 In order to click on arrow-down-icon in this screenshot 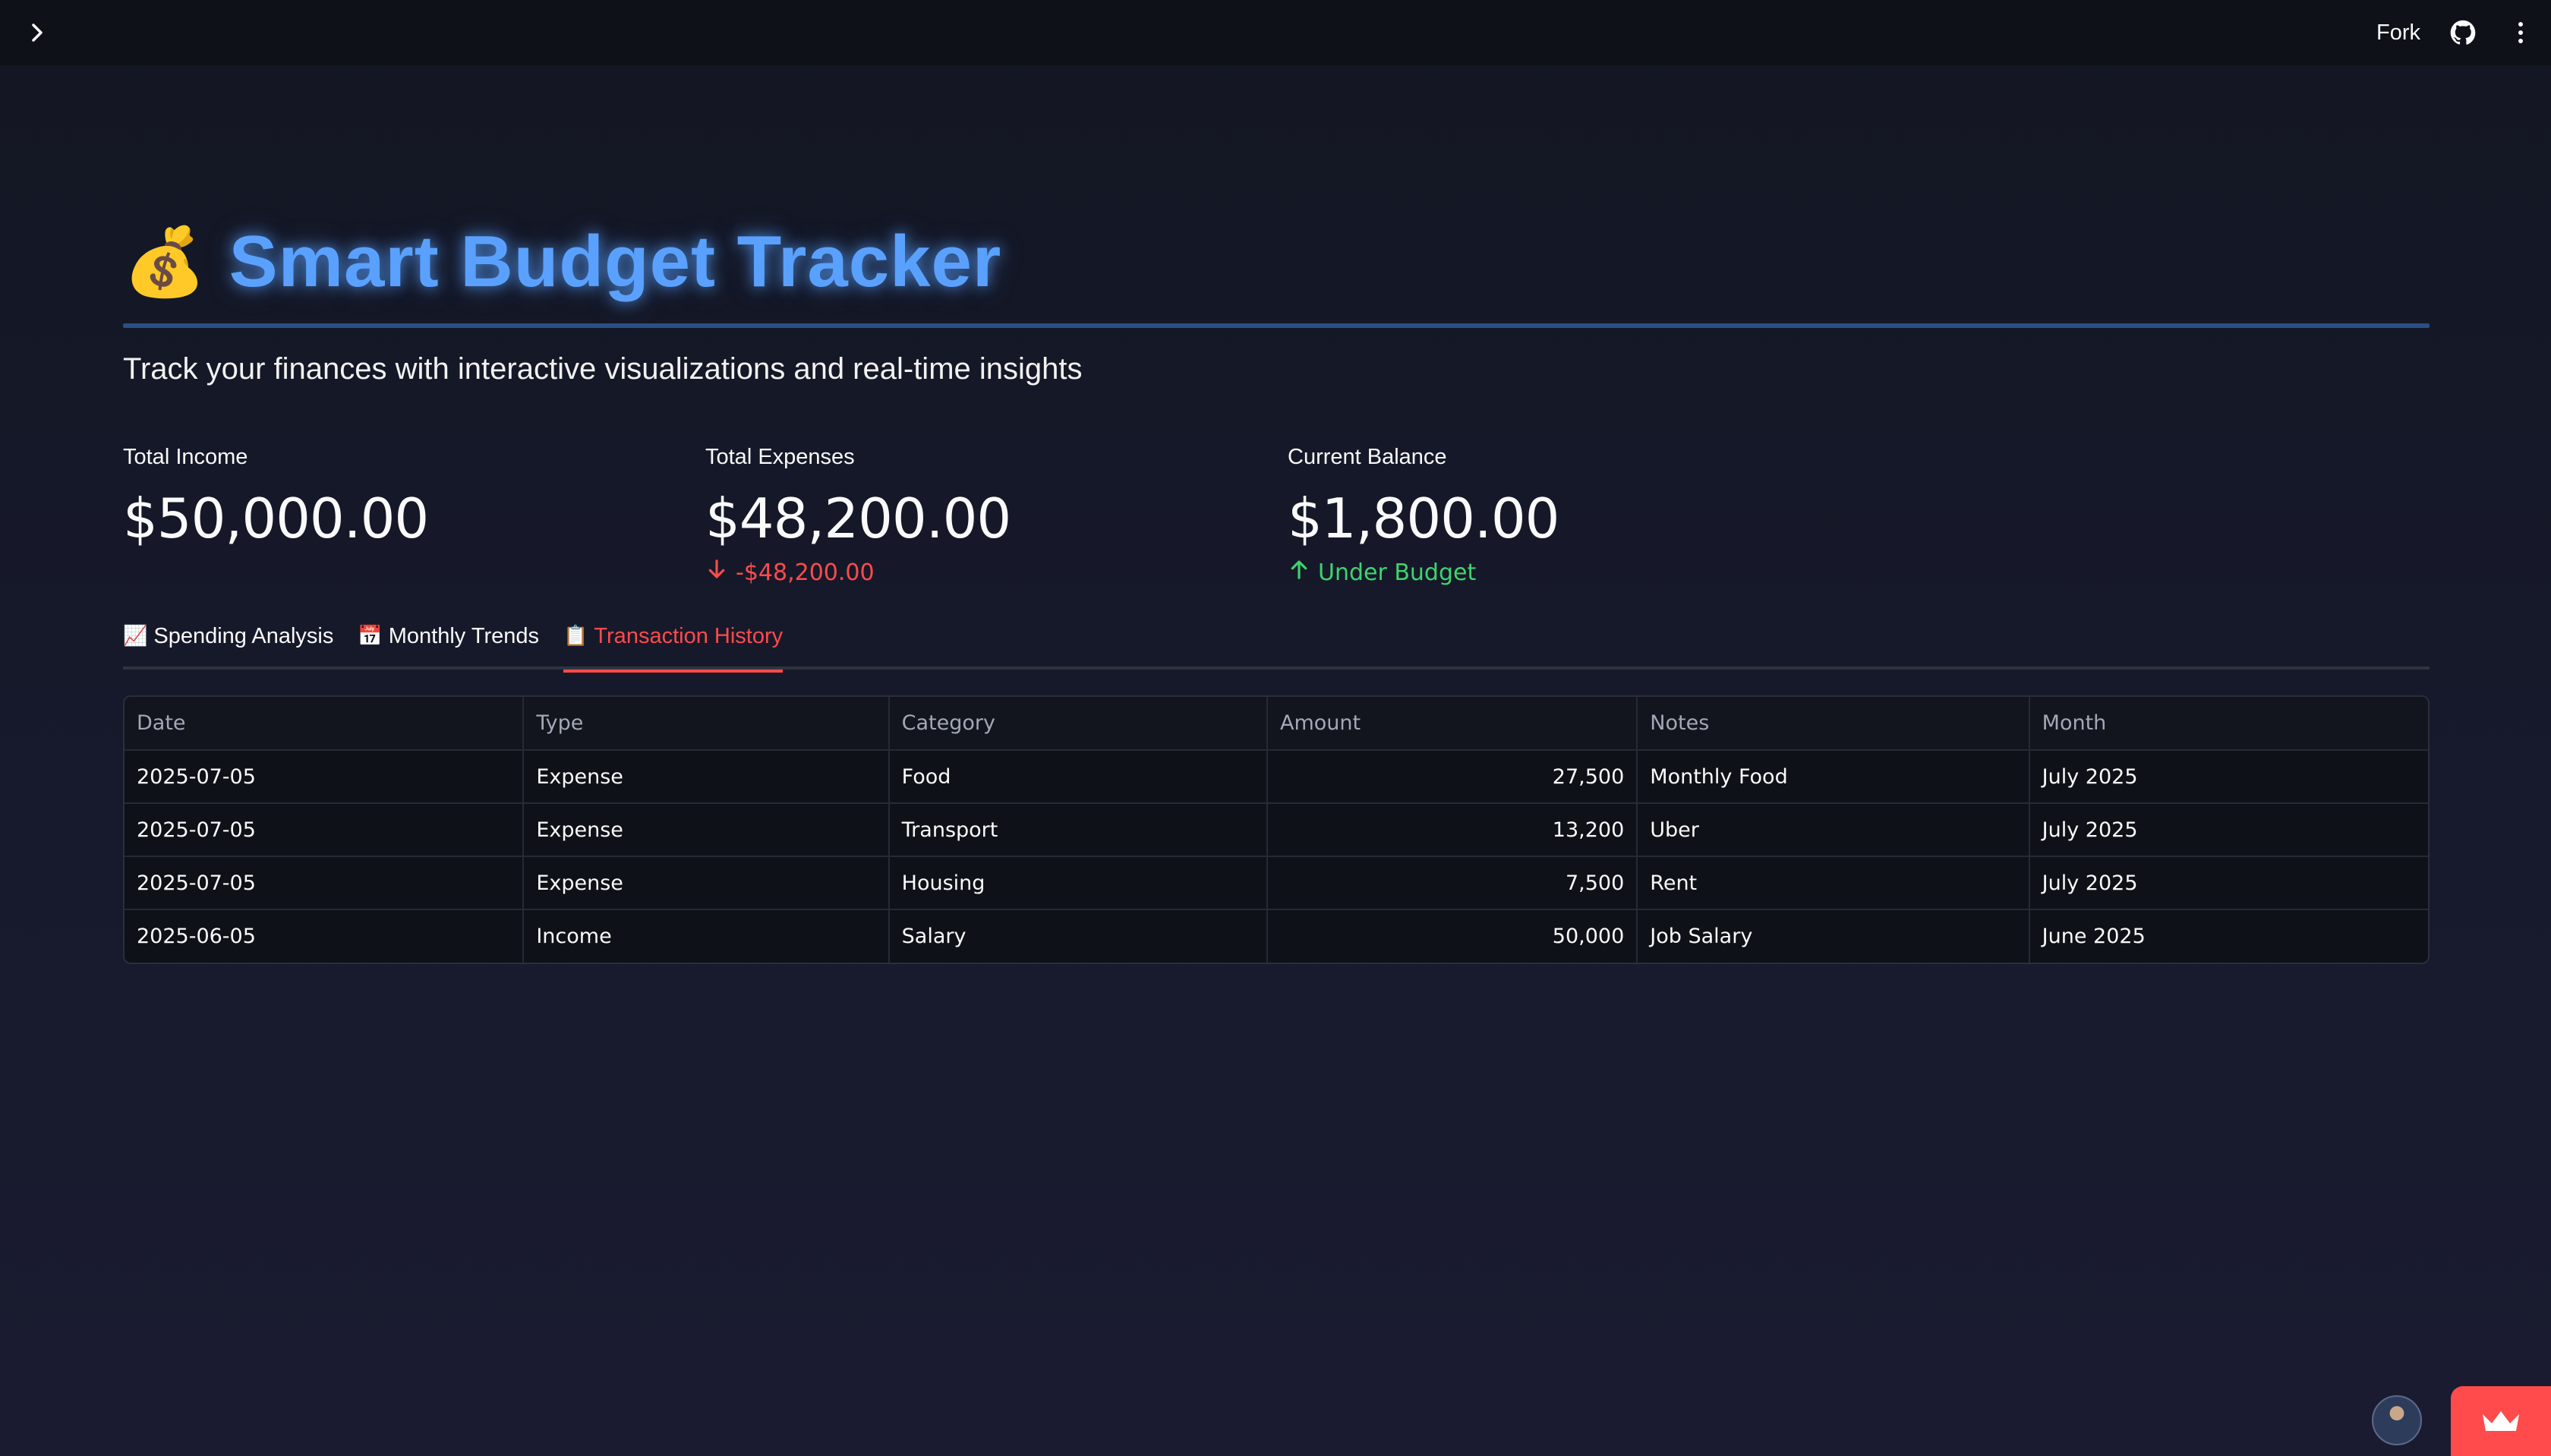, I will do `click(716, 572)`.